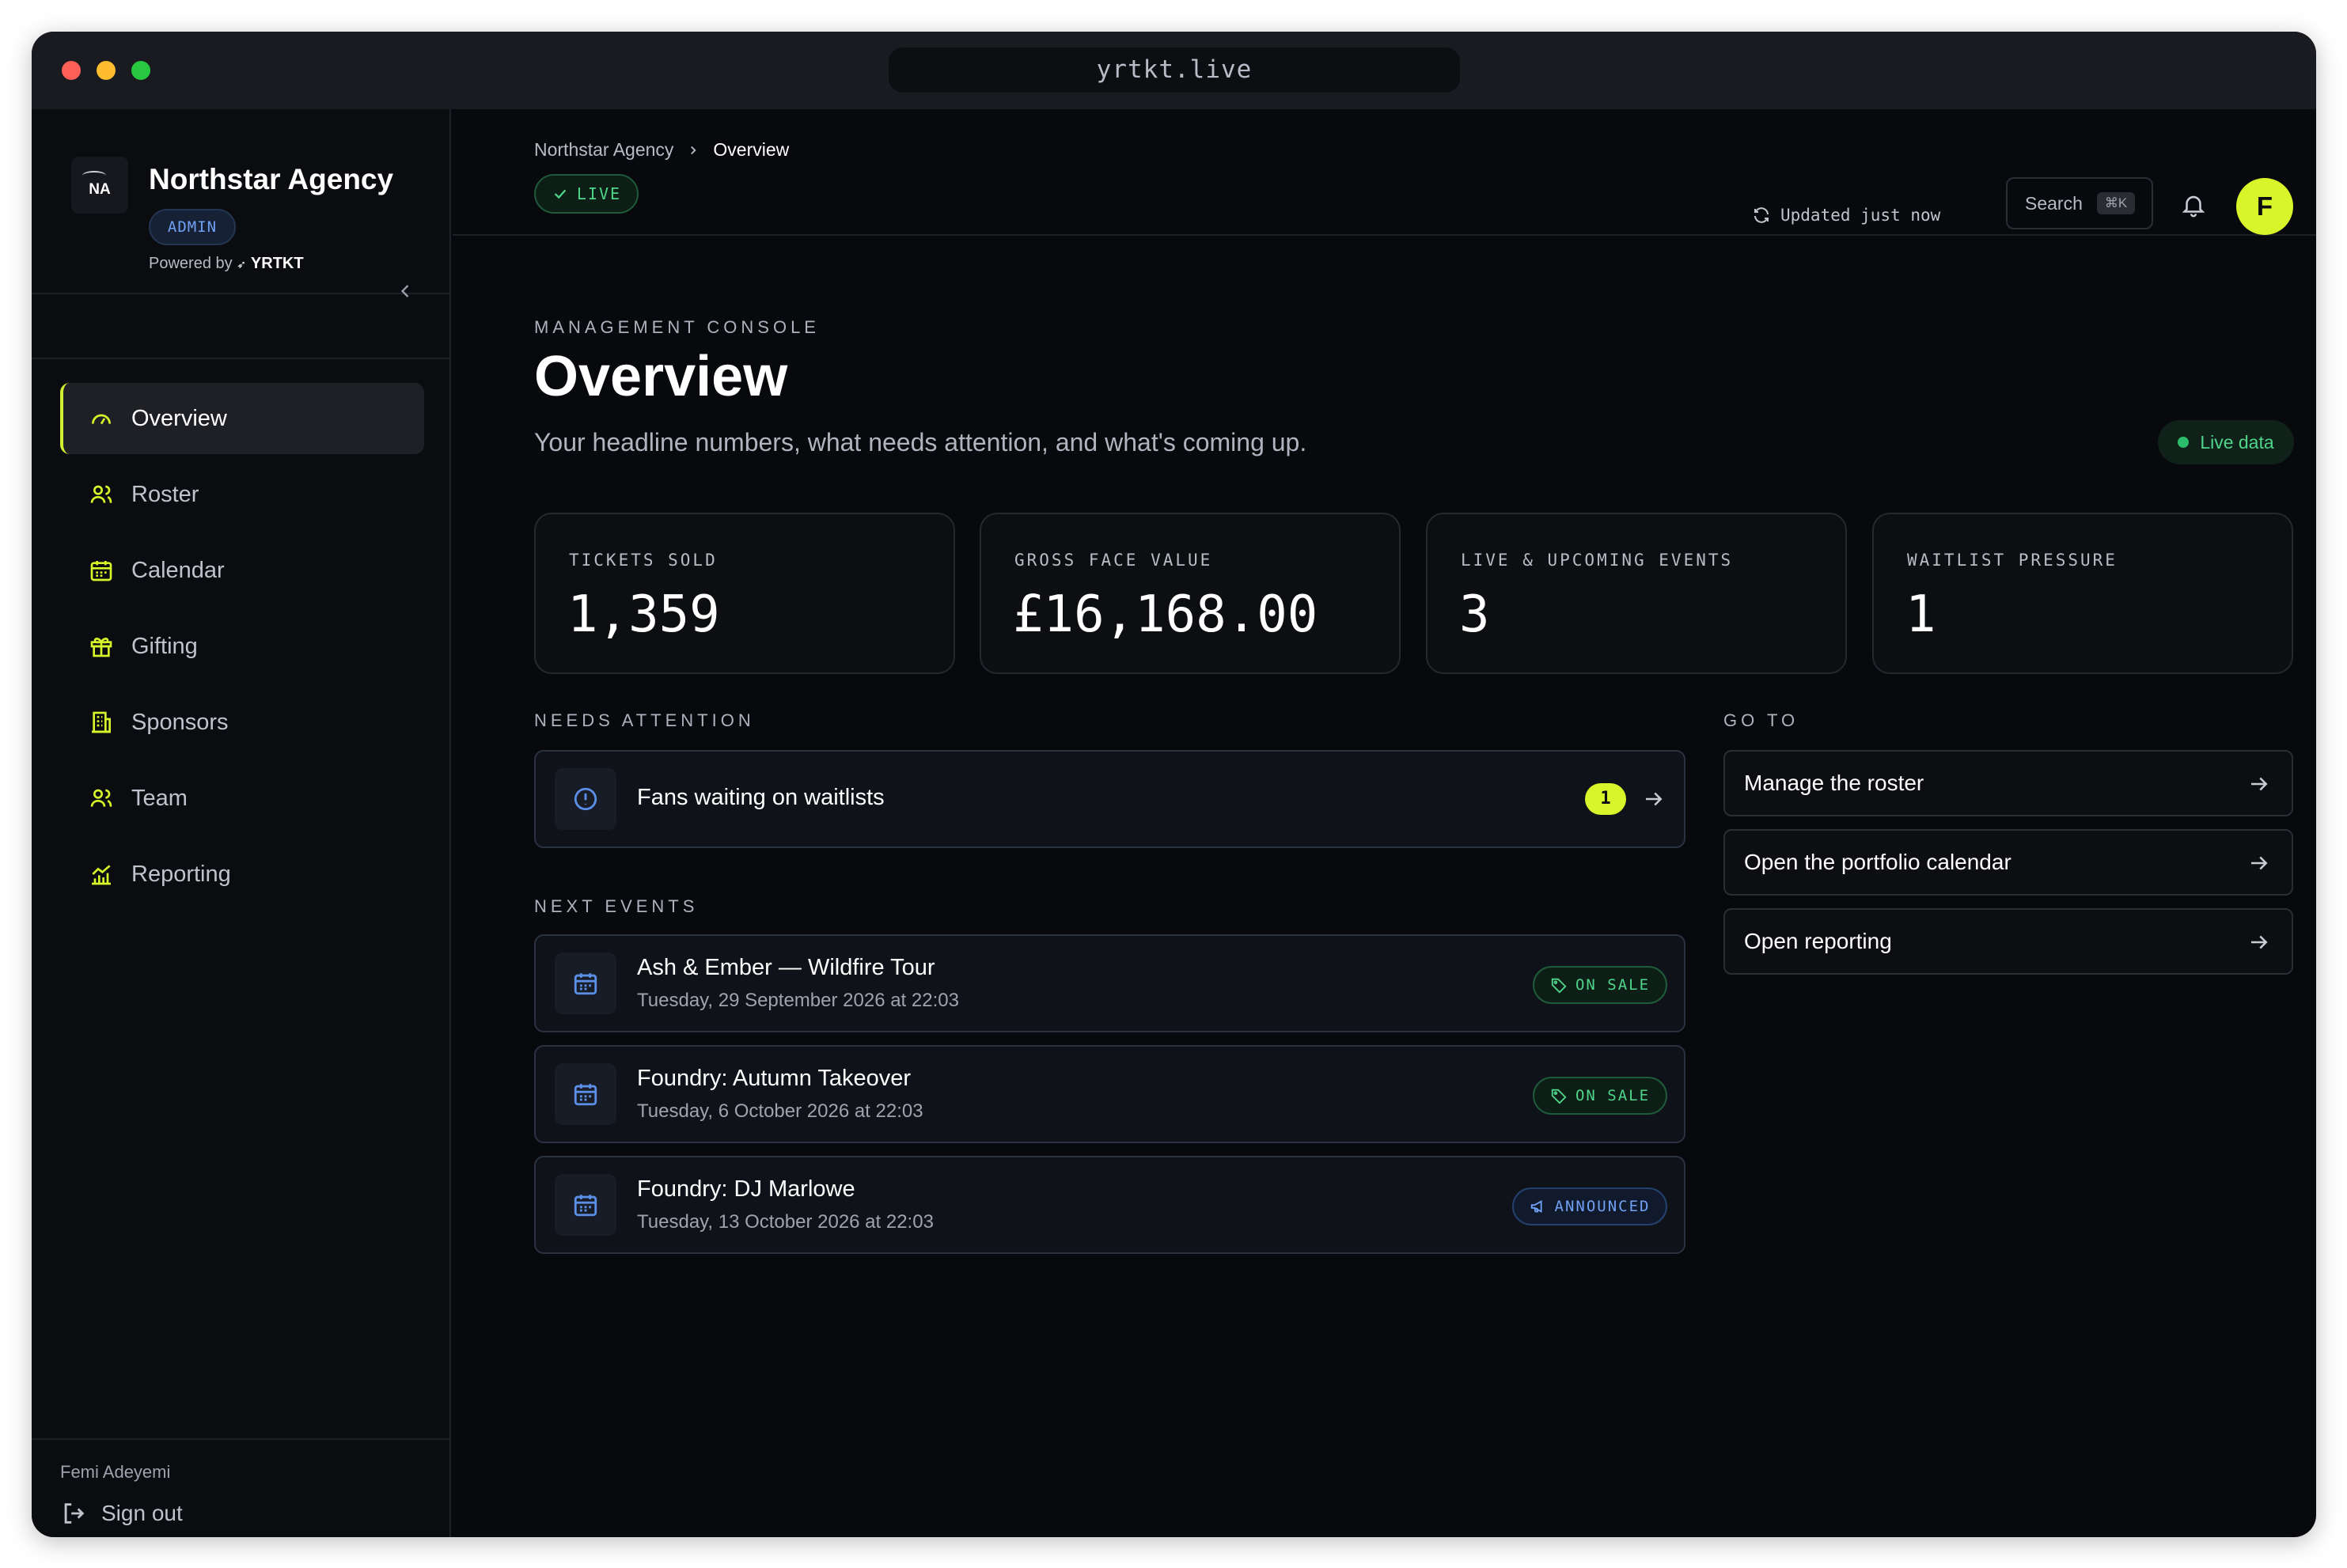 The image size is (2347, 1568). What do you see at coordinates (242, 798) in the screenshot?
I see `sidebar-item-team: Team` at bounding box center [242, 798].